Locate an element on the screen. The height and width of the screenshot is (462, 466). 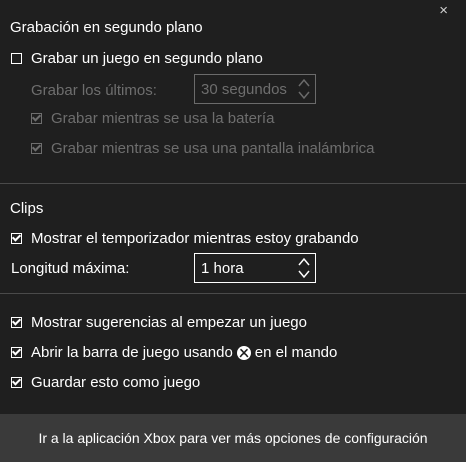
remember-game-checkbox: Guardar esto como juego is located at coordinates (105, 382).